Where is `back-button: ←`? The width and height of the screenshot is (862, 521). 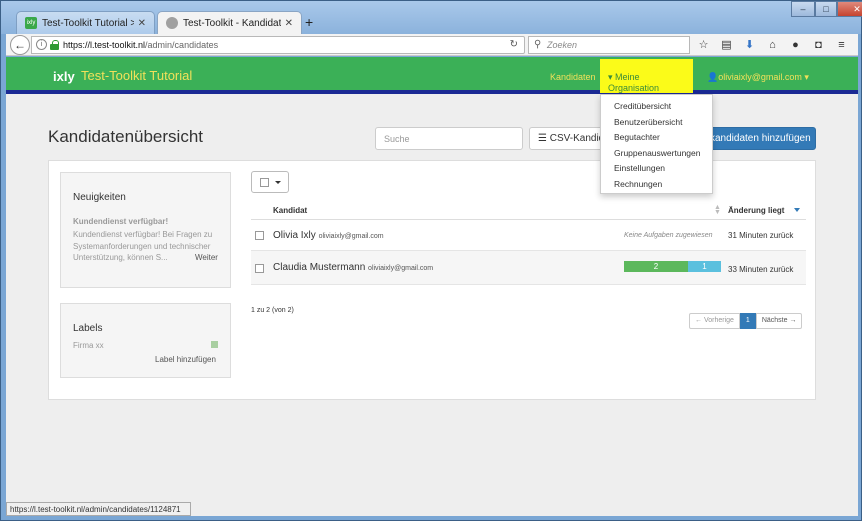 back-button: ← is located at coordinates (20, 45).